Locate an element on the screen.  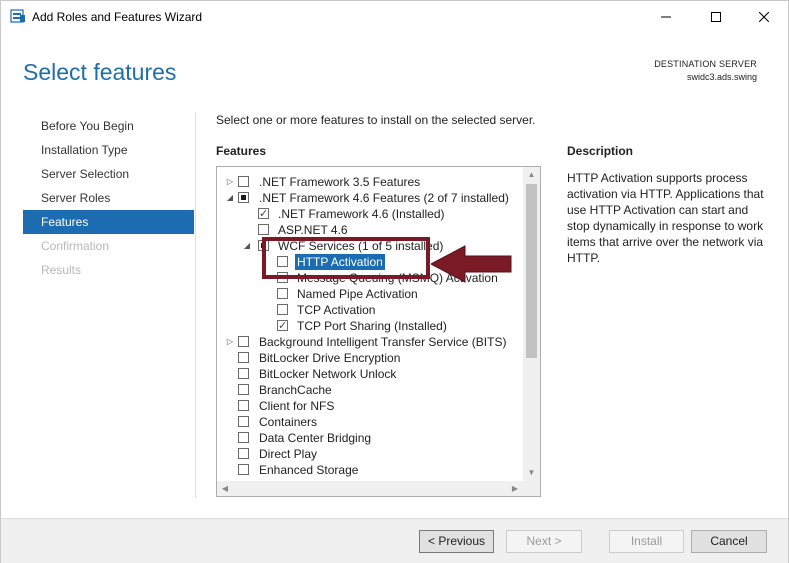
feature-row: Direct Play is located at coordinates (370, 454).